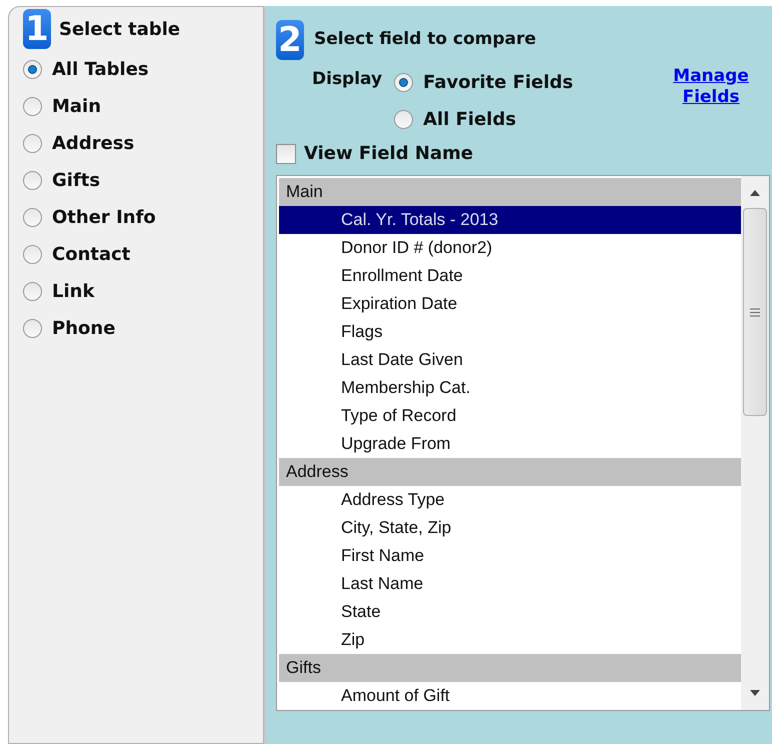 This screenshot has width=772, height=744. What do you see at coordinates (711, 102) in the screenshot?
I see `manage-fields-link: Manage Fields` at bounding box center [711, 102].